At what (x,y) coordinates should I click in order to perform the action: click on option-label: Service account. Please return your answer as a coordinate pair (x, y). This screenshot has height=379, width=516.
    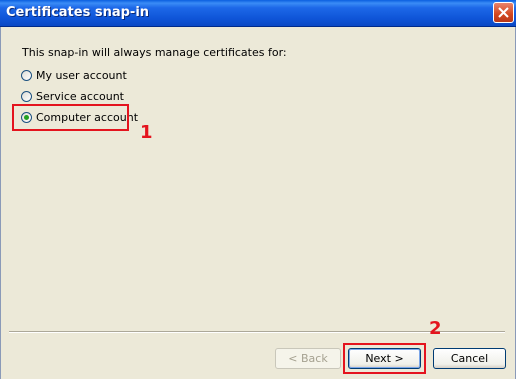
    Looking at the image, I should click on (80, 96).